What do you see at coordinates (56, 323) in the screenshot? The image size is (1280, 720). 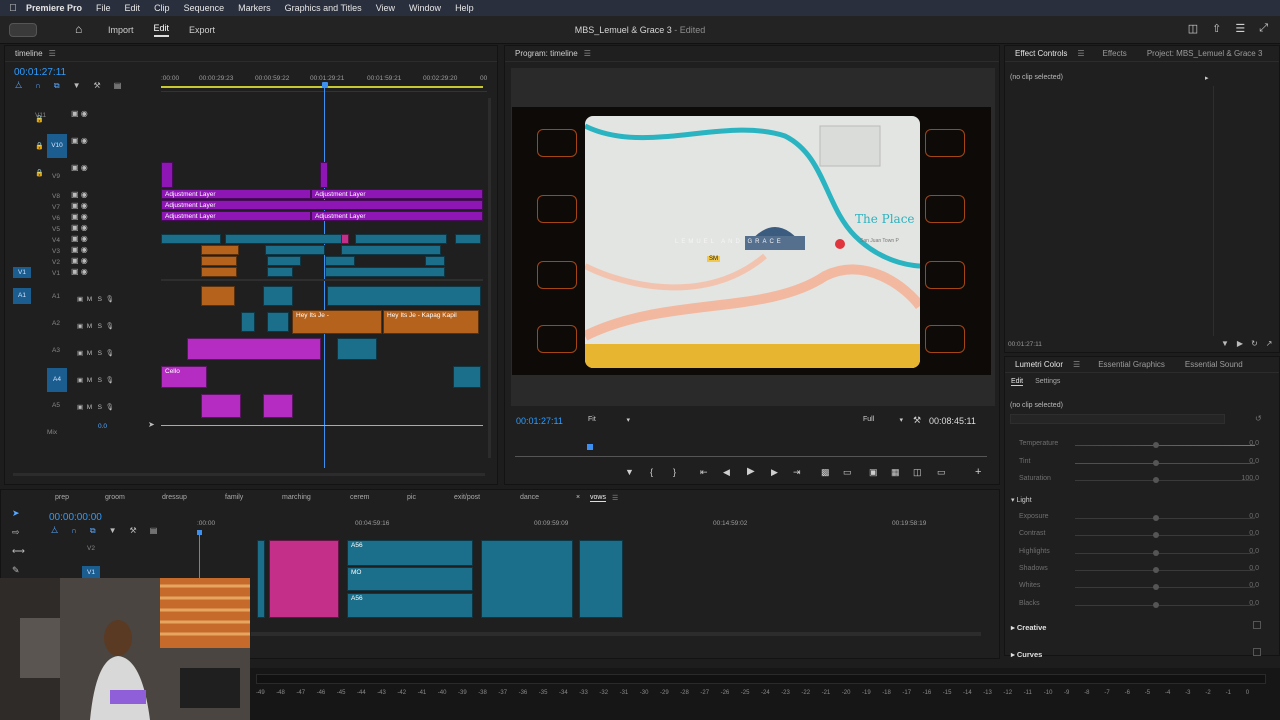 I see `track-label-a2: A2` at bounding box center [56, 323].